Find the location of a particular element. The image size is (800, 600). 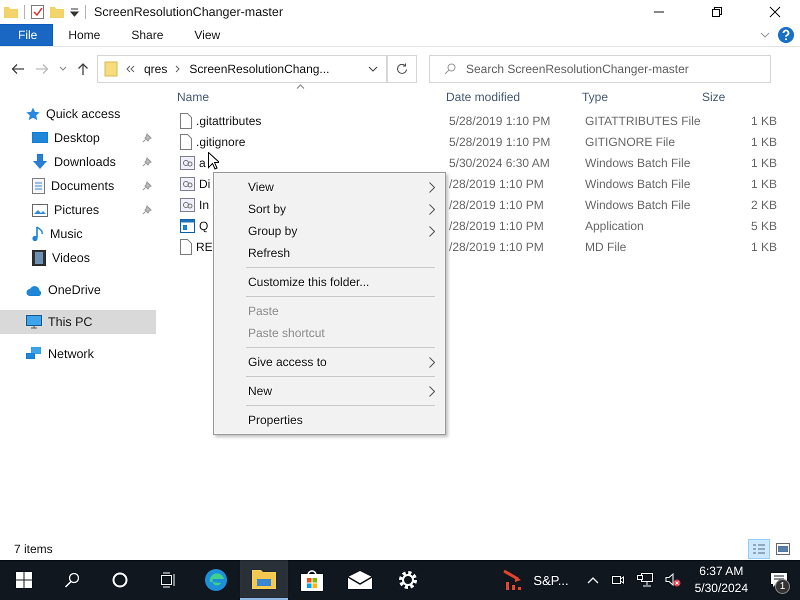

file-name: .gitattributes is located at coordinates (229, 121).